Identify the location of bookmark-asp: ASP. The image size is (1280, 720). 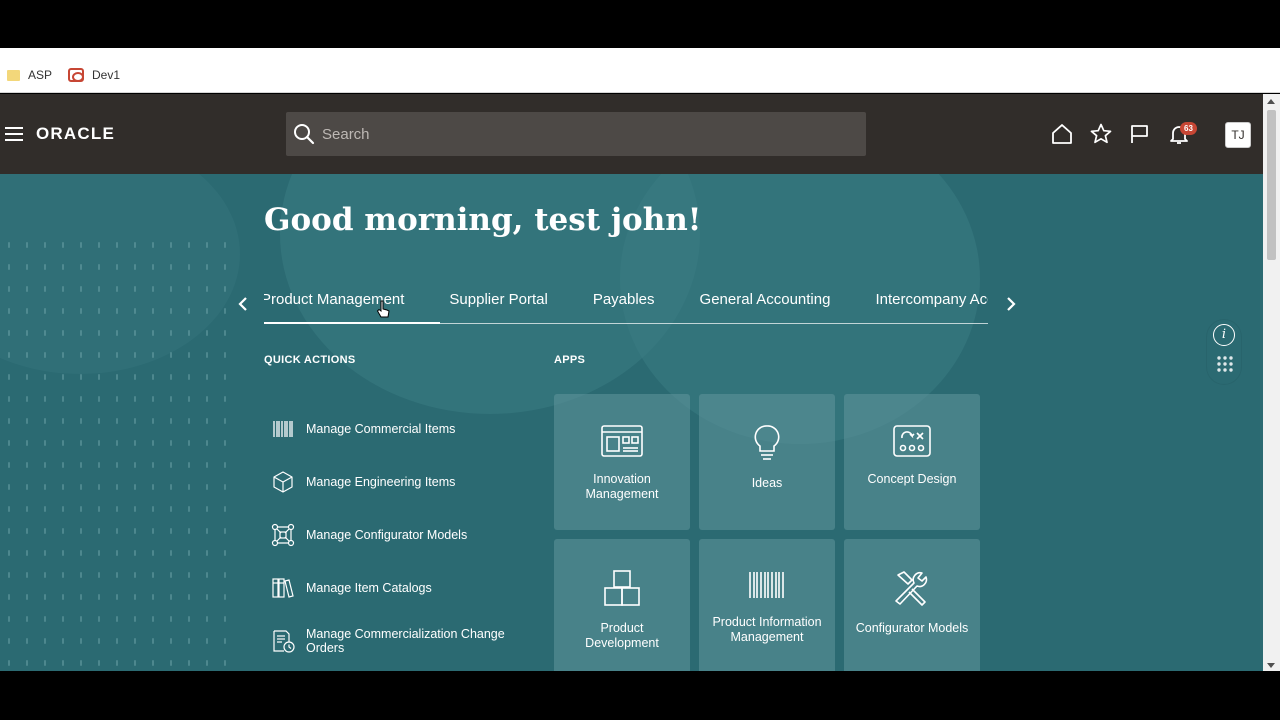
(29, 75).